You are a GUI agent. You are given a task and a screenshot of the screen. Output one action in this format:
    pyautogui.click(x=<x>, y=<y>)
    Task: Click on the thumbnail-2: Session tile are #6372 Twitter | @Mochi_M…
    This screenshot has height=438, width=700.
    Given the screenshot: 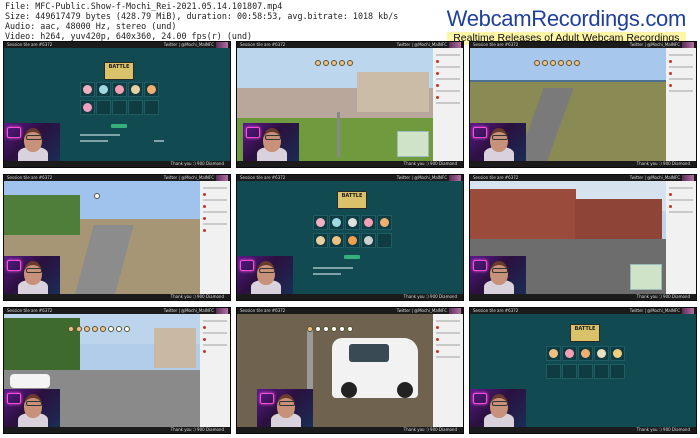 What is the action you would take?
    pyautogui.click(x=350, y=104)
    